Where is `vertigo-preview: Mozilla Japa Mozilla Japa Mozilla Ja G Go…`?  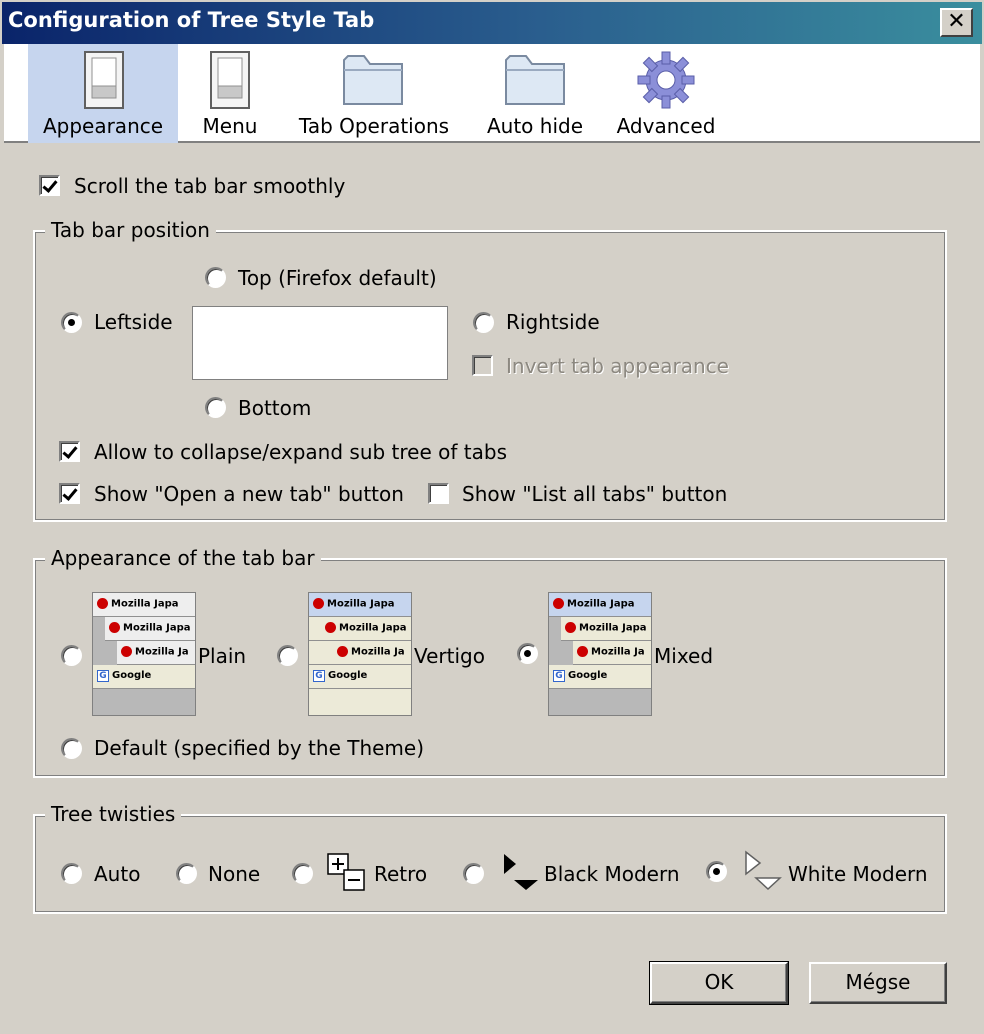
vertigo-preview: Mozilla Japa Mozilla Japa Mozilla Ja G Go… is located at coordinates (360, 654).